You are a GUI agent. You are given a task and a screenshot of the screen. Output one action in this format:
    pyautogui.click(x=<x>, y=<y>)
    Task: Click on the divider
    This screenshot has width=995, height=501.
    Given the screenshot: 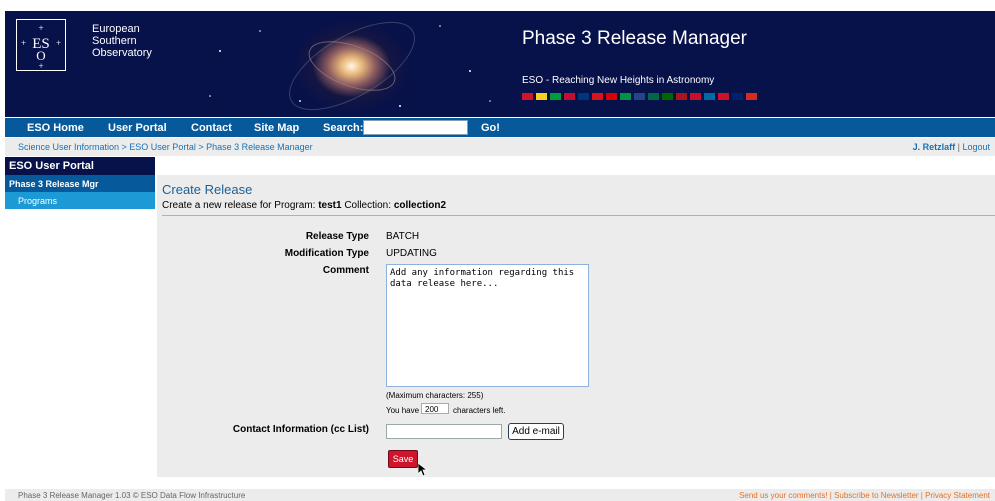 What is the action you would take?
    pyautogui.click(x=578, y=215)
    